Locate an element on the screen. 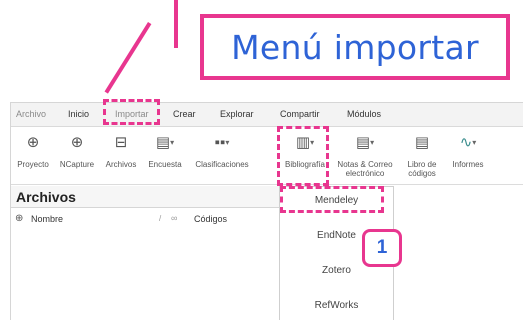 The width and height of the screenshot is (523, 320). ribbon-button-encuesta: ▤▾ Encuesta is located at coordinates (165, 156).